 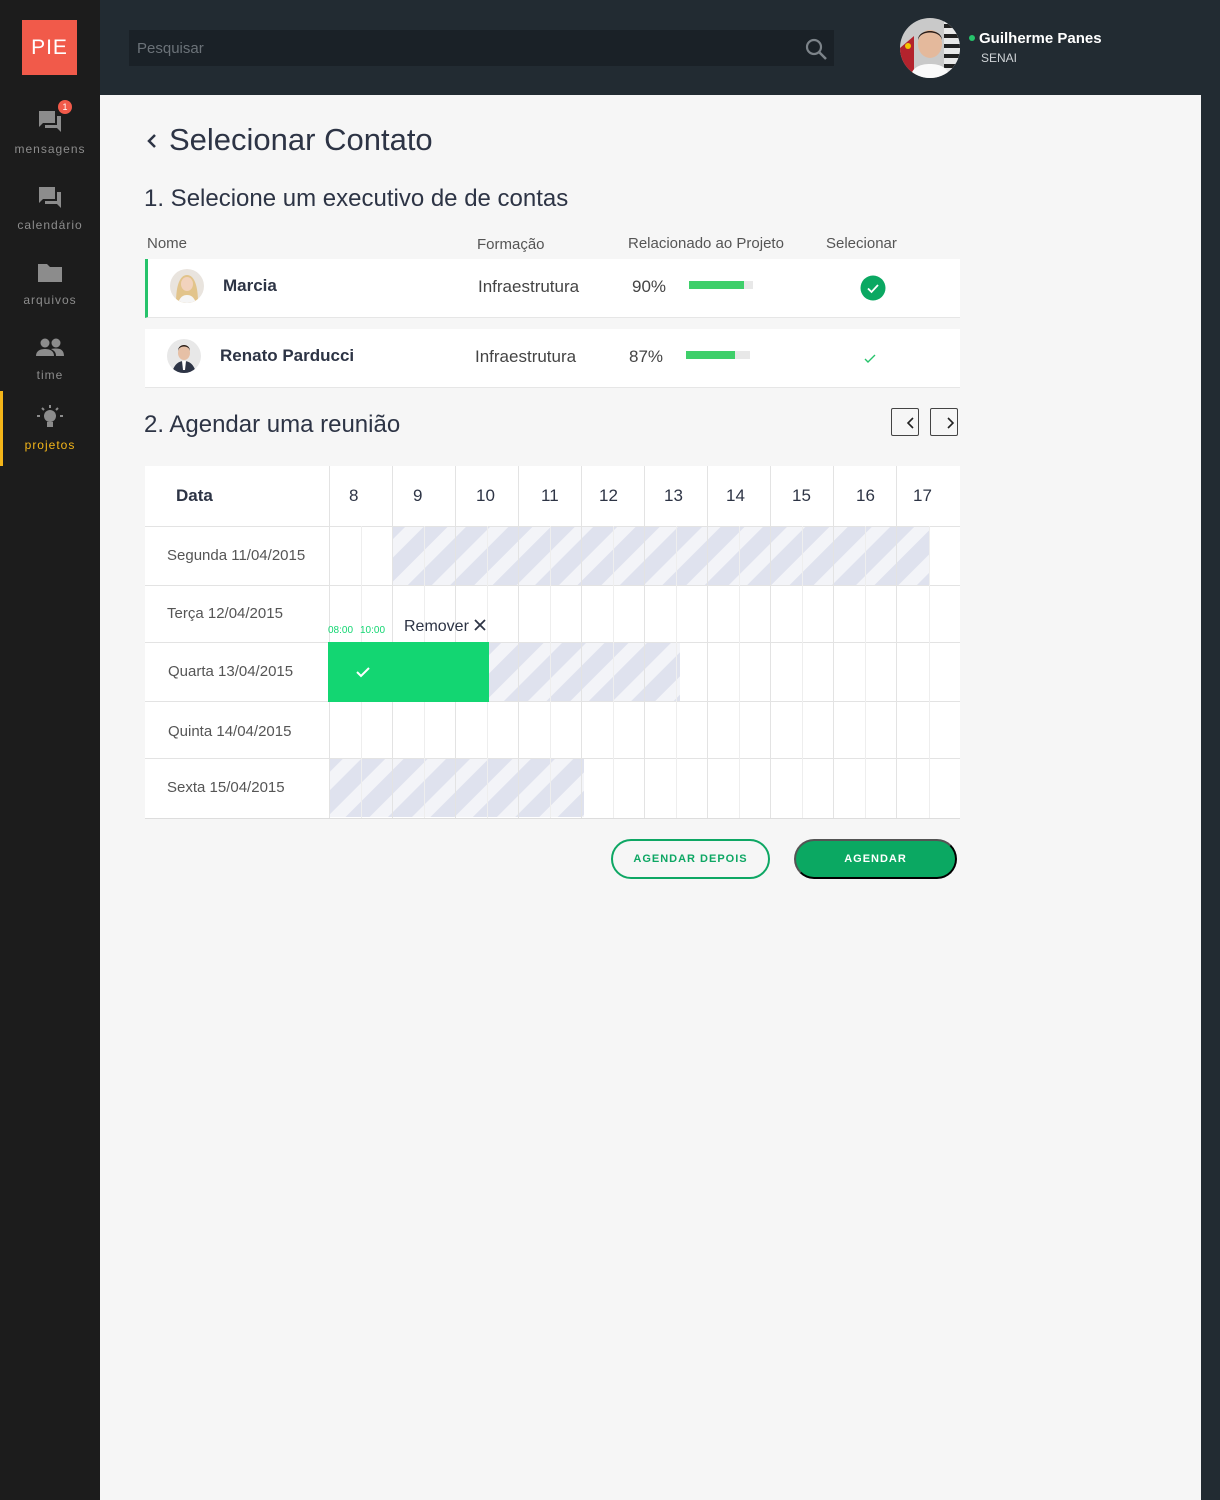 I want to click on hour-label: 17, so click(x=922, y=495).